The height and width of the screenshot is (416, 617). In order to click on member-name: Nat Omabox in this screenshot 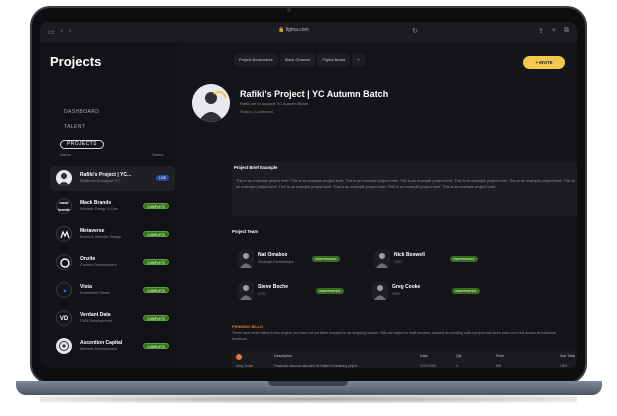, I will do `click(273, 255)`.